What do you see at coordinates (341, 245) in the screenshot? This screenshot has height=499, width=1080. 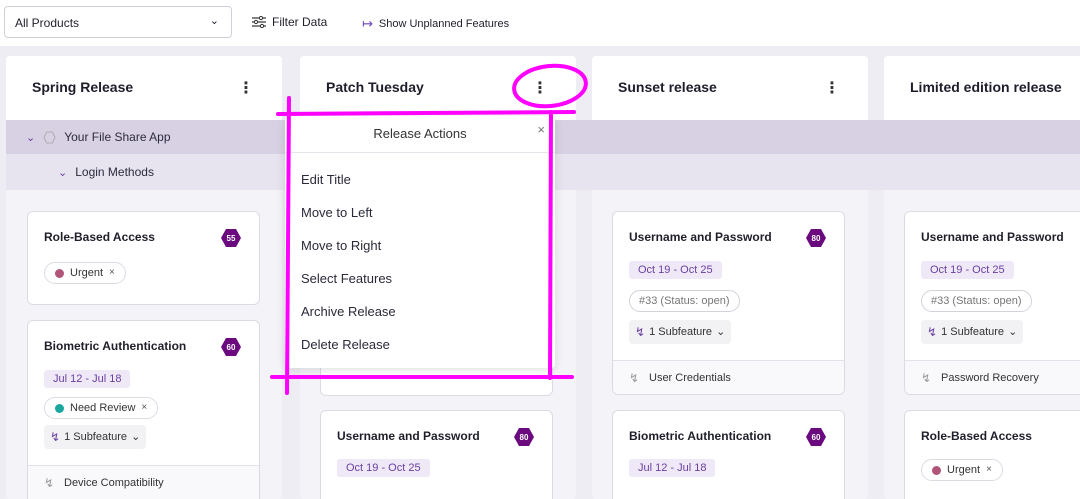 I see `menu-item-move-right: Move to Right` at bounding box center [341, 245].